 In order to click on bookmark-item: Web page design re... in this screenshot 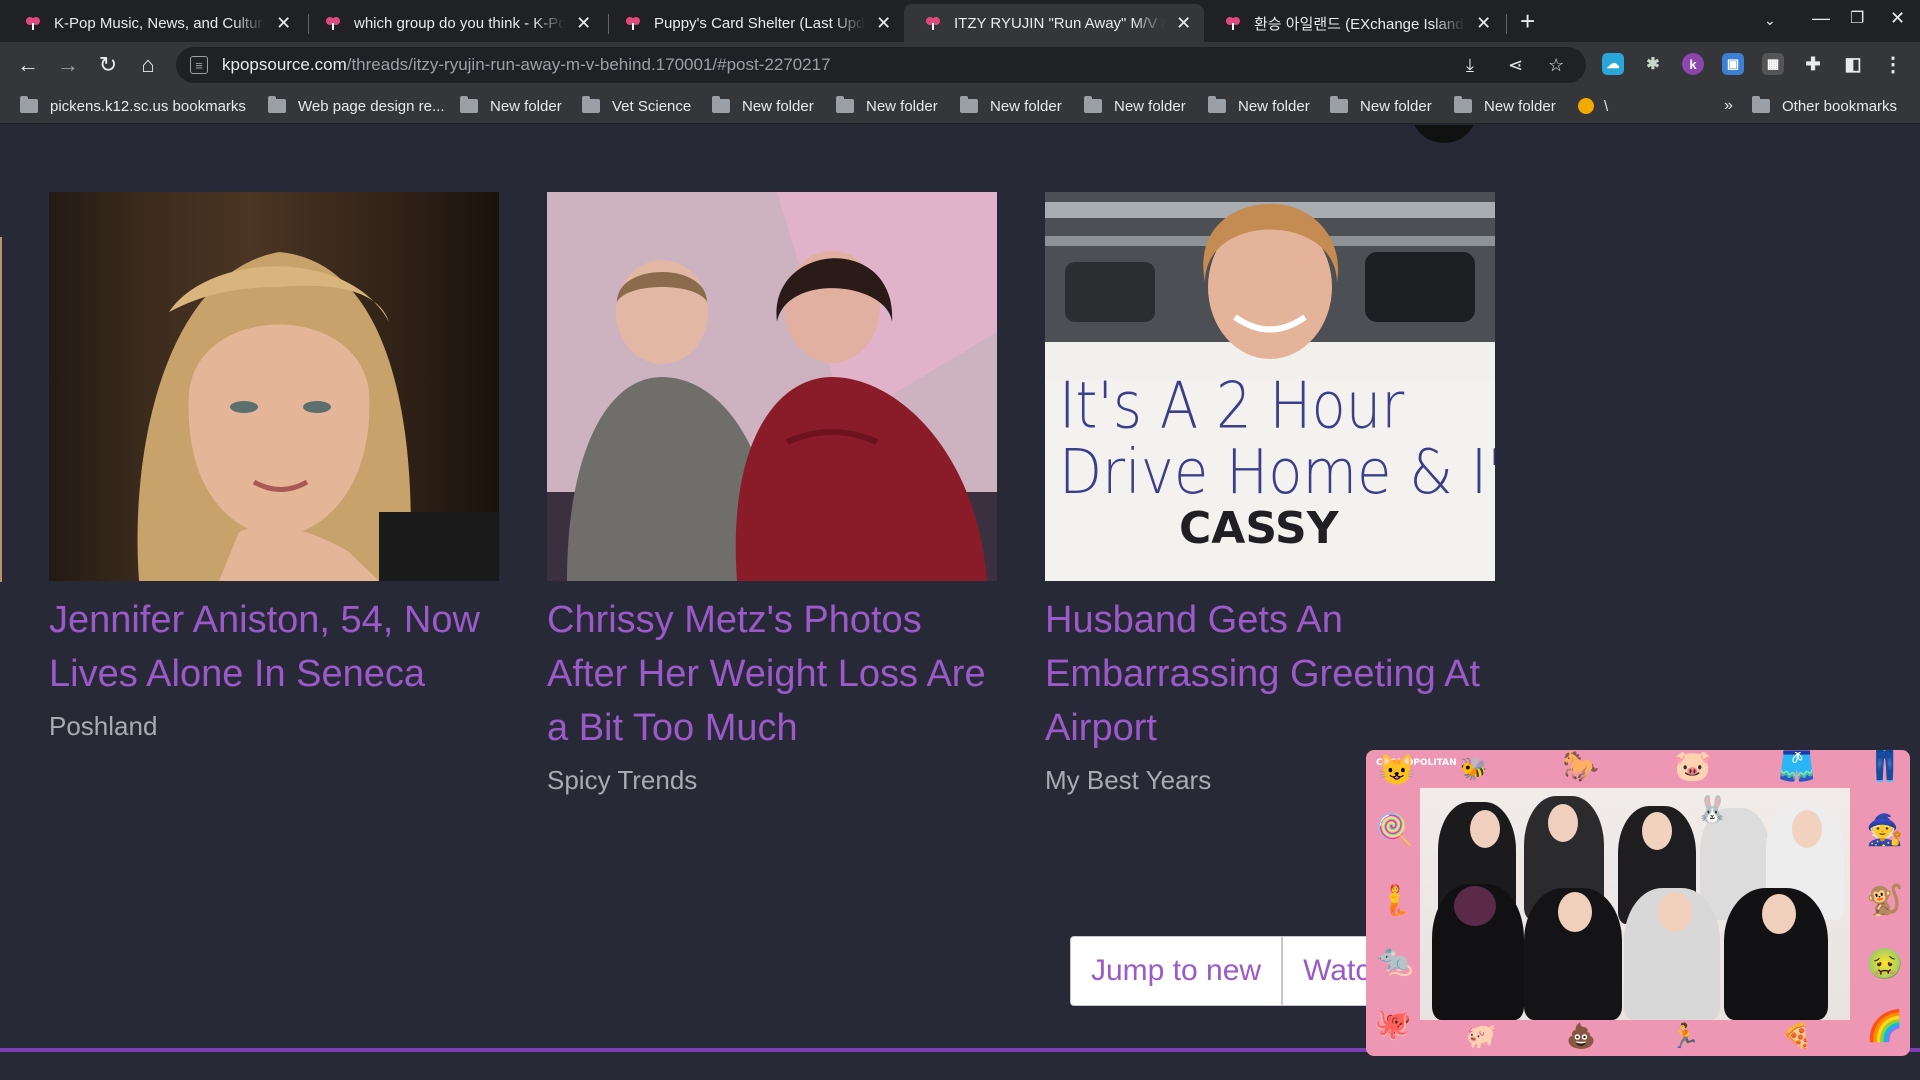, I will do `click(356, 106)`.